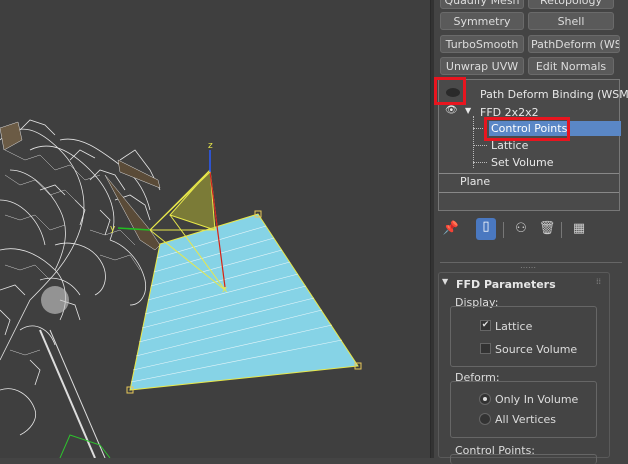 Image resolution: width=628 pixels, height=464 pixels. What do you see at coordinates (485, 348) in the screenshot?
I see `source-volume-checkbox` at bounding box center [485, 348].